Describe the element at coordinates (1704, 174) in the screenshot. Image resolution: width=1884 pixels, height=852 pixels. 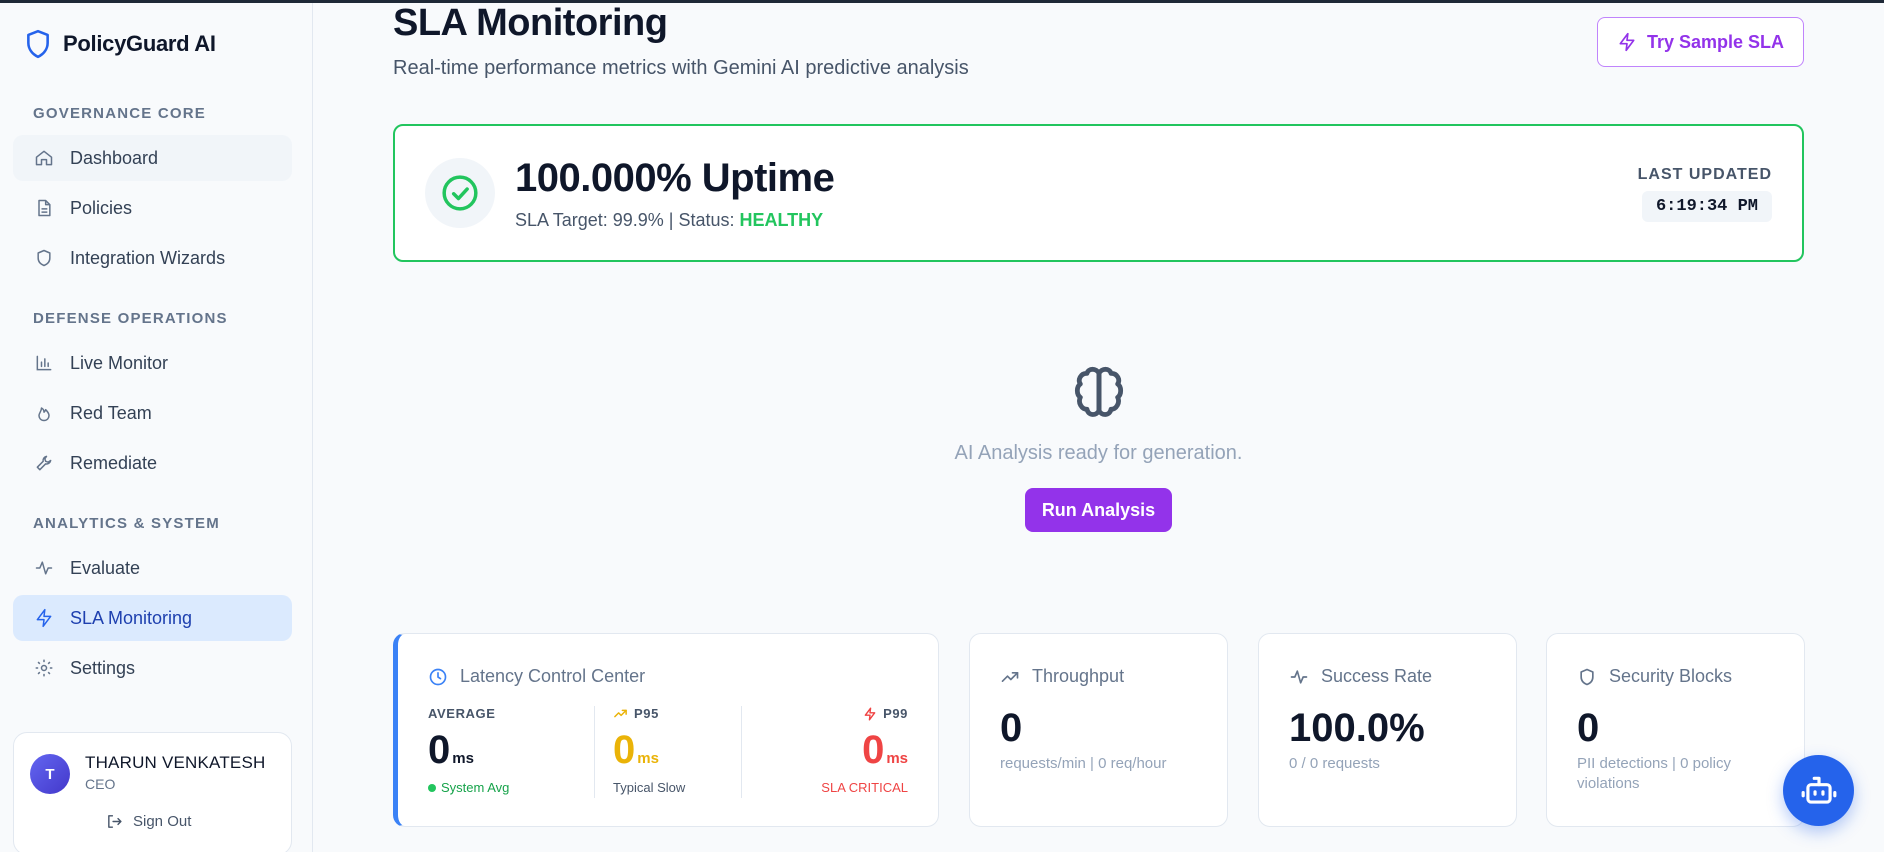
I see `last-updated-label: LAST UPDATED` at that location.